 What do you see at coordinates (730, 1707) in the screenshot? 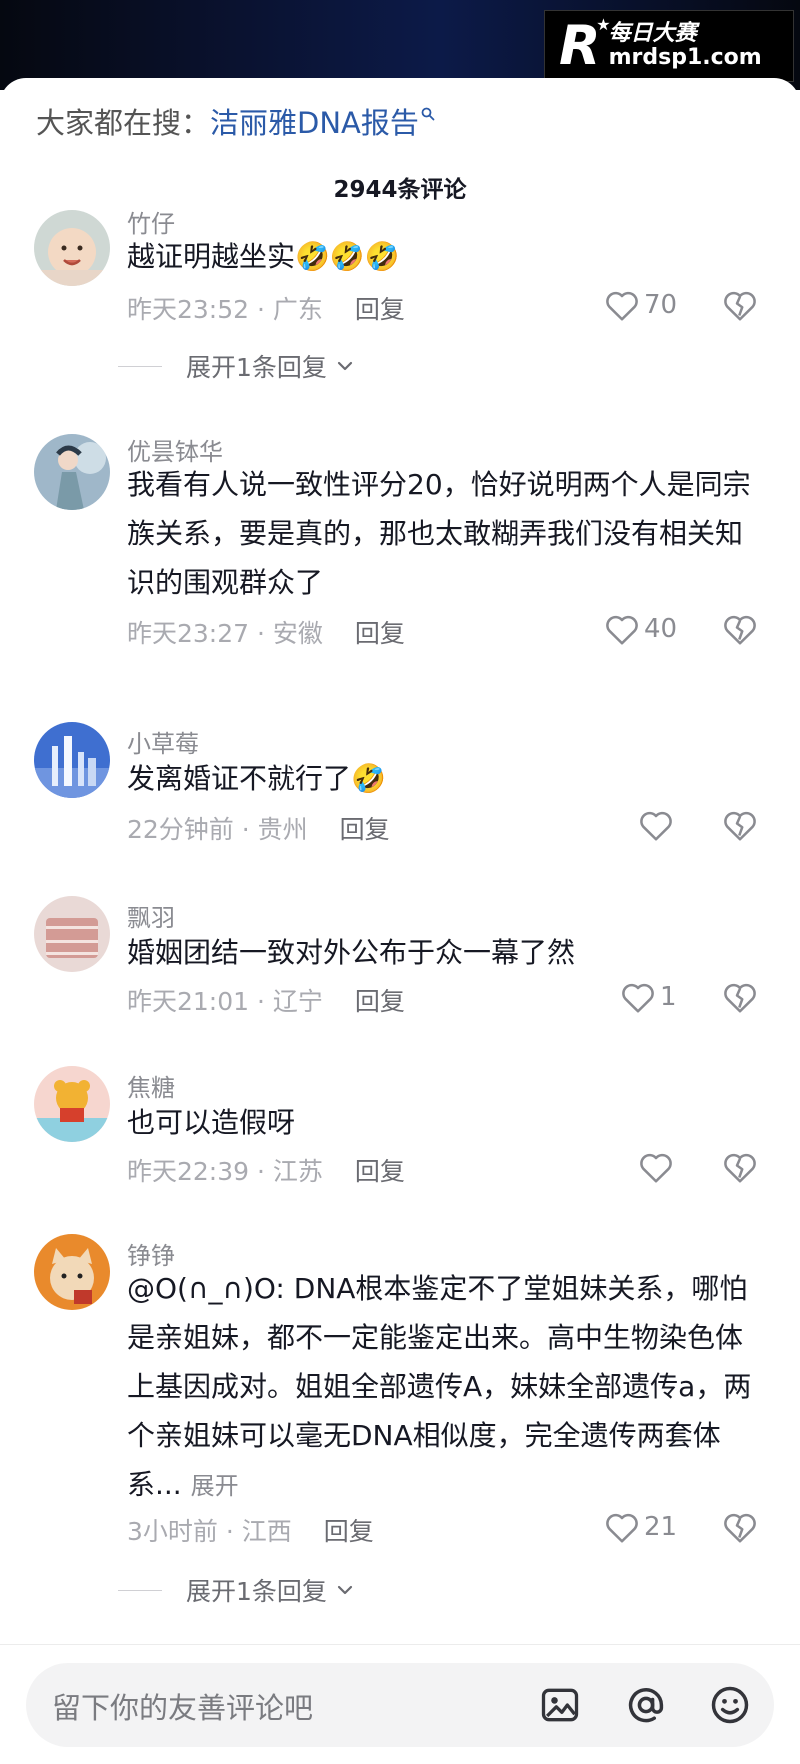
I see `emoji-icon` at bounding box center [730, 1707].